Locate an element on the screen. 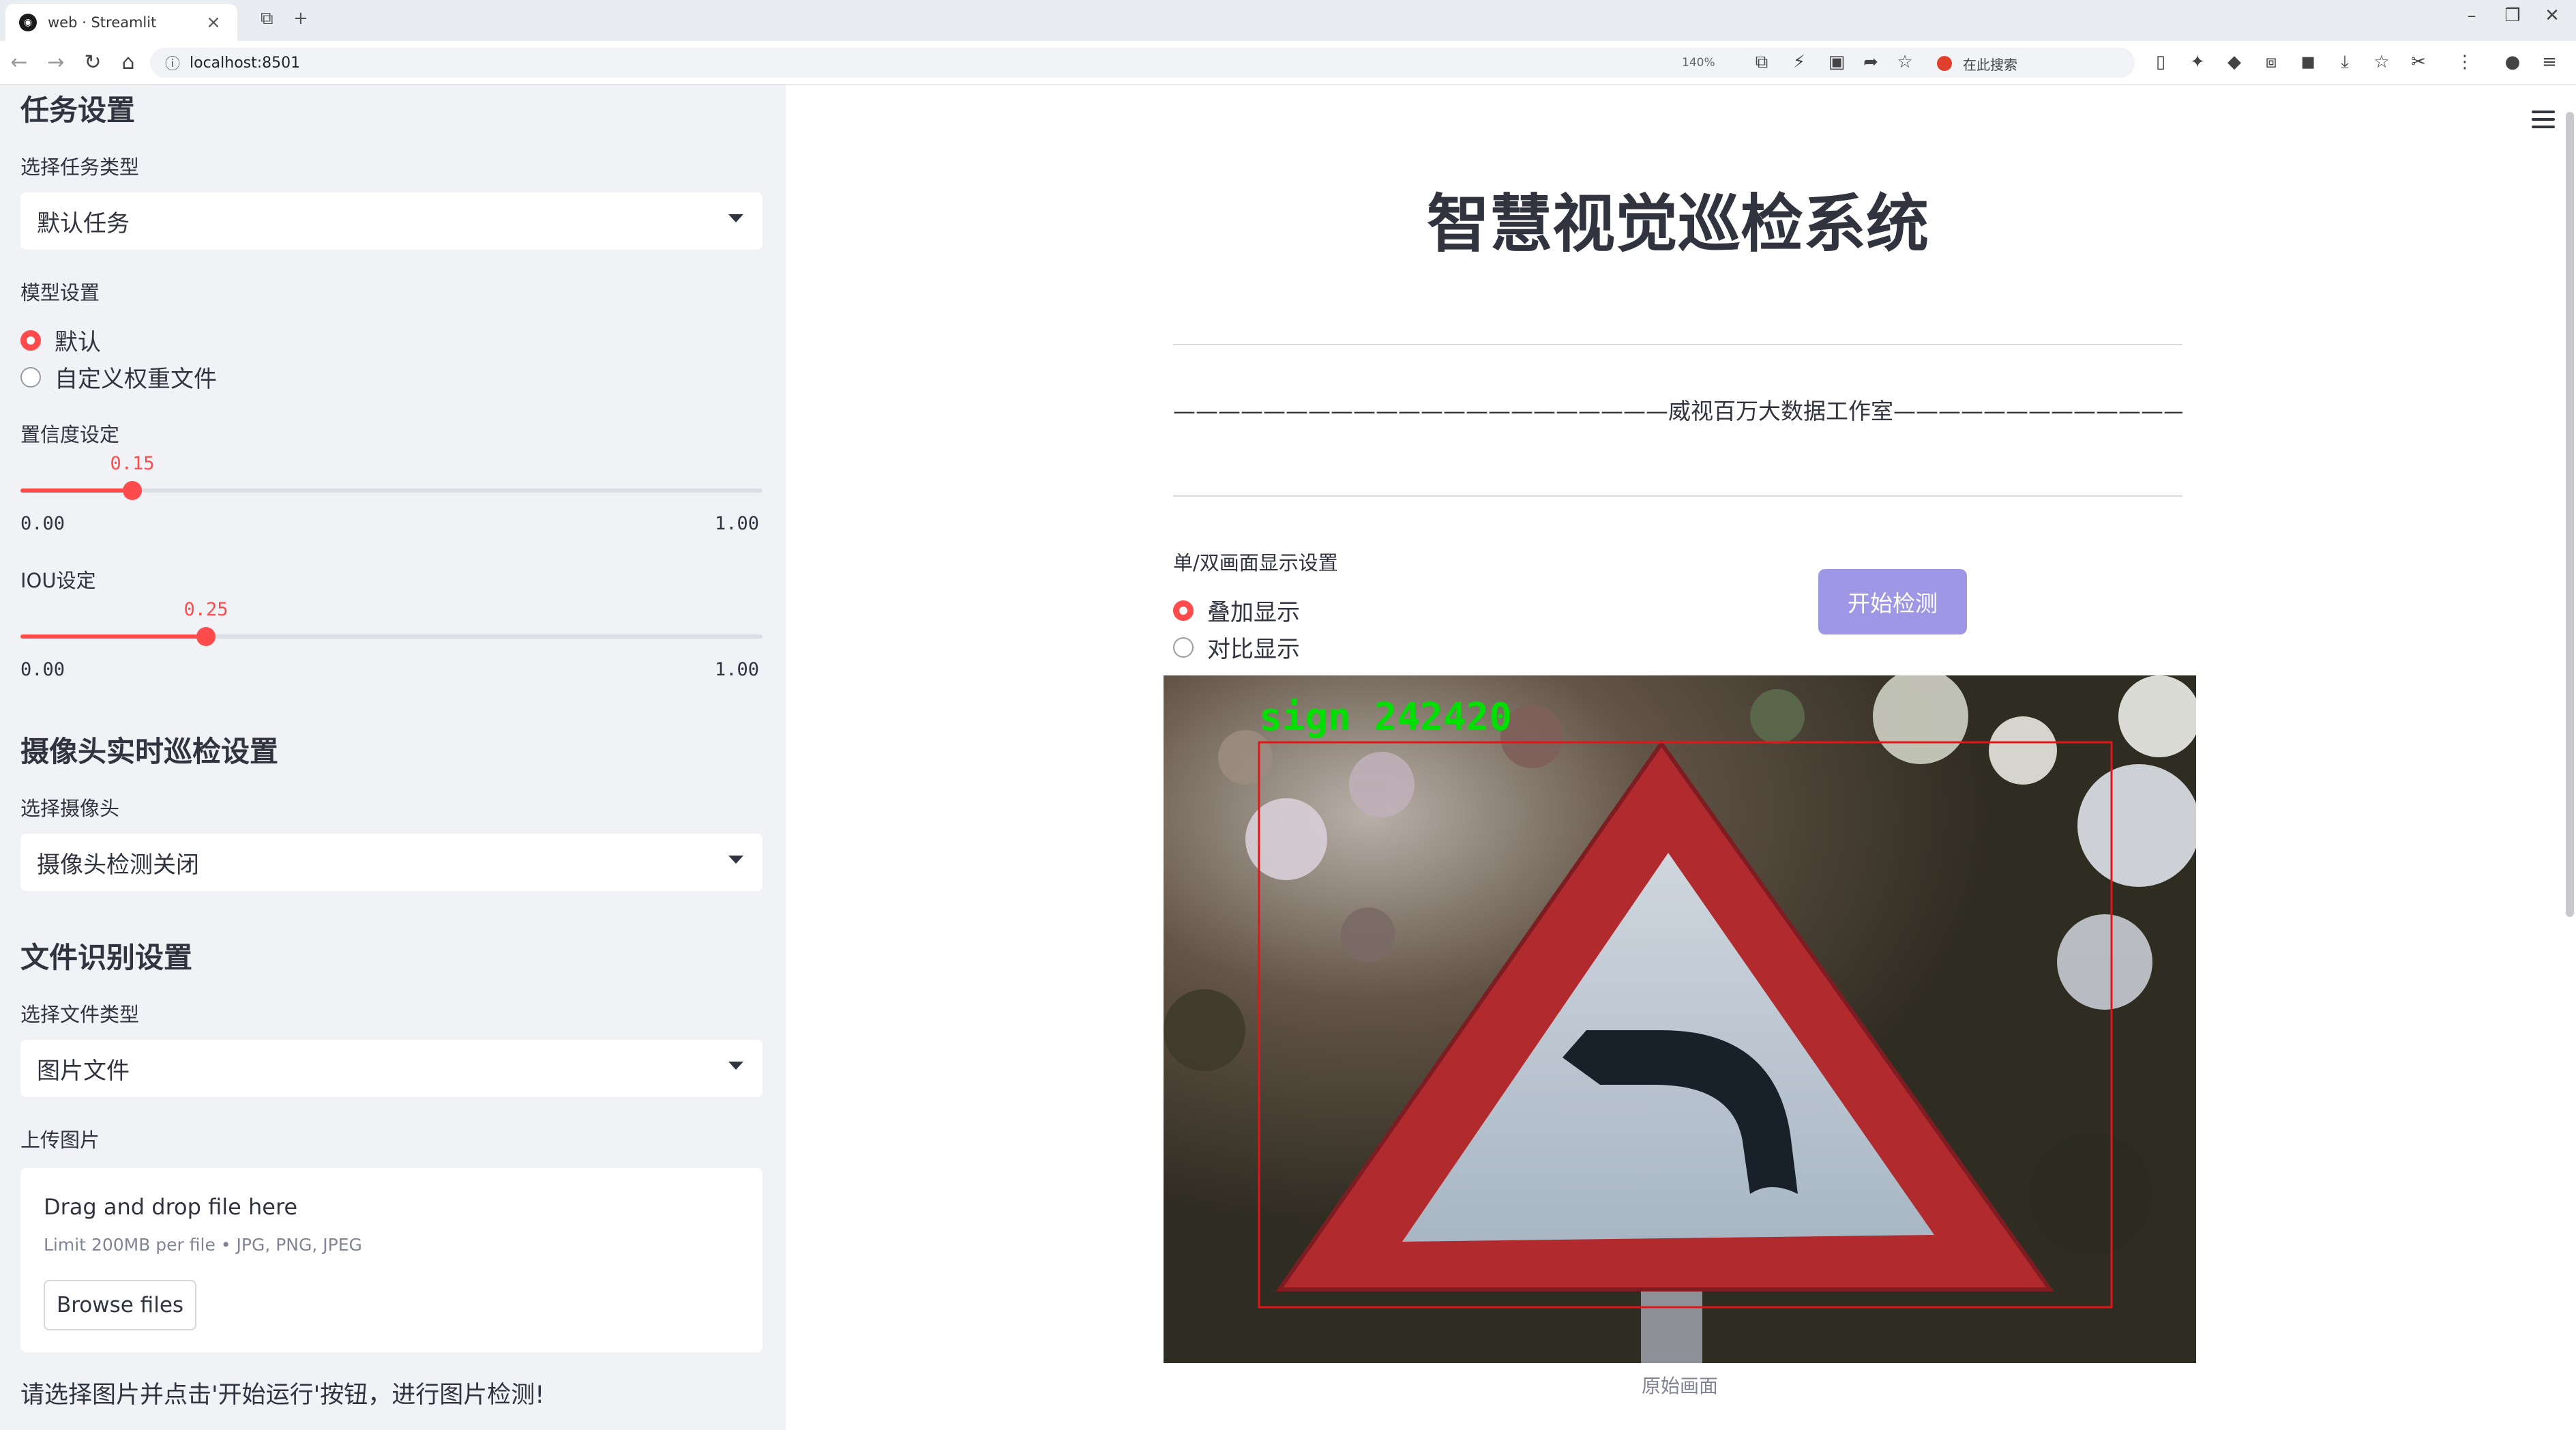  window-close-icon: ✕ is located at coordinates (2552, 16).